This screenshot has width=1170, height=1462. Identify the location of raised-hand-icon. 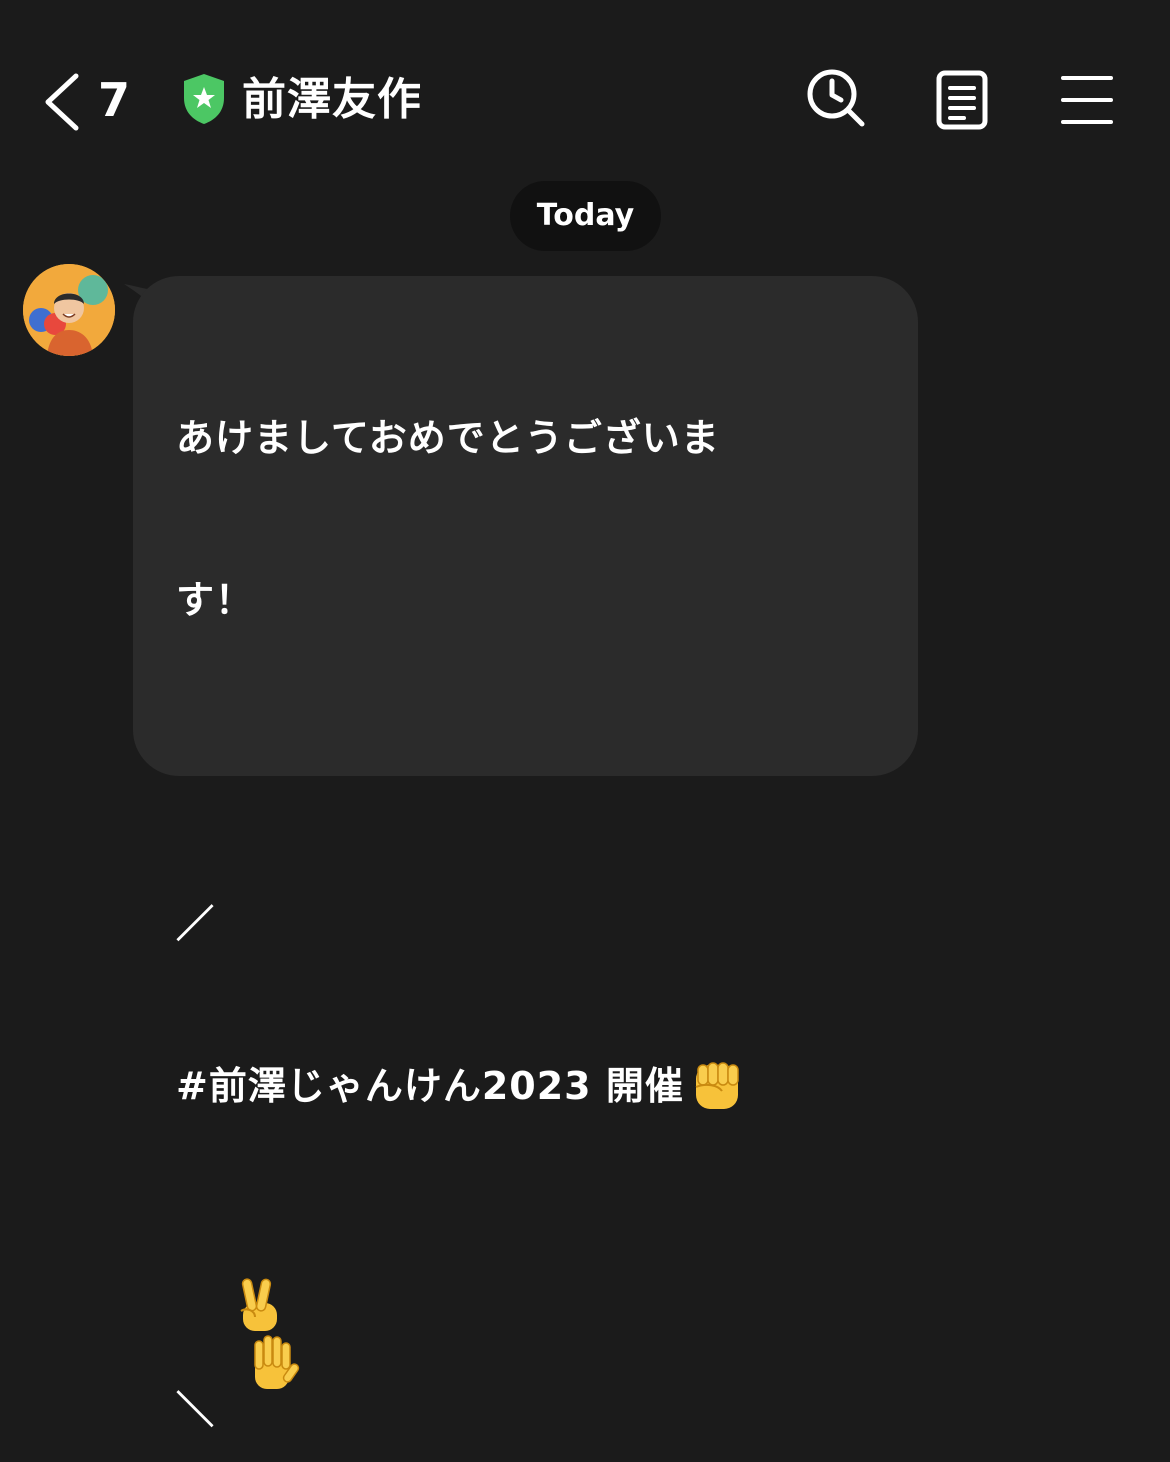
(277, 1361).